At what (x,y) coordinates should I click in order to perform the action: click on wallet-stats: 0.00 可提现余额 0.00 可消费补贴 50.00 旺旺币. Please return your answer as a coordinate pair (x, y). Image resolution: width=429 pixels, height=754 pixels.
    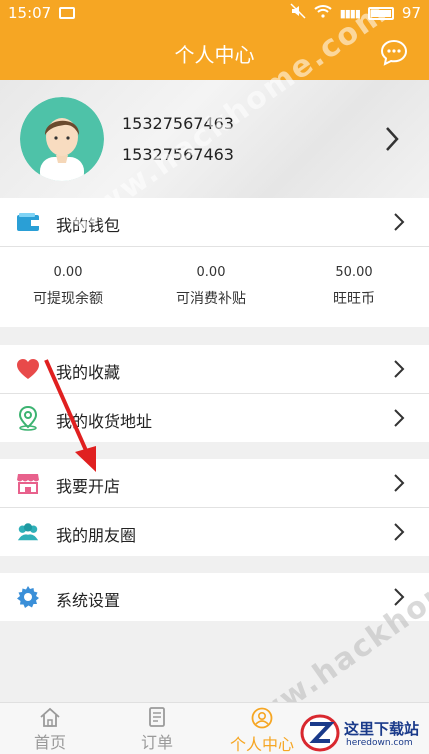
    Looking at the image, I should click on (214, 287).